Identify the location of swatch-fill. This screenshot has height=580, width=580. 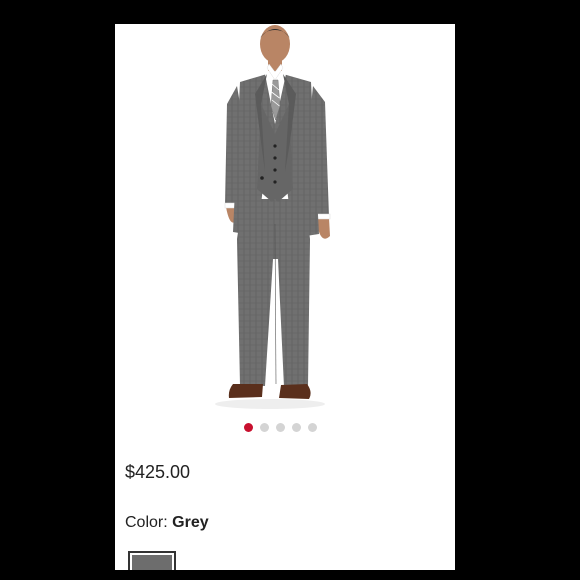
(152, 562).